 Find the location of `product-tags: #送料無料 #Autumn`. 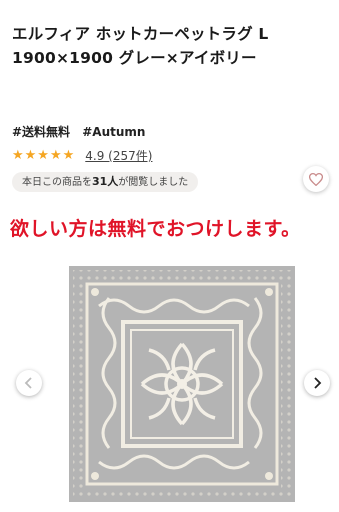

product-tags: #送料無料 #Autumn is located at coordinates (82, 131).